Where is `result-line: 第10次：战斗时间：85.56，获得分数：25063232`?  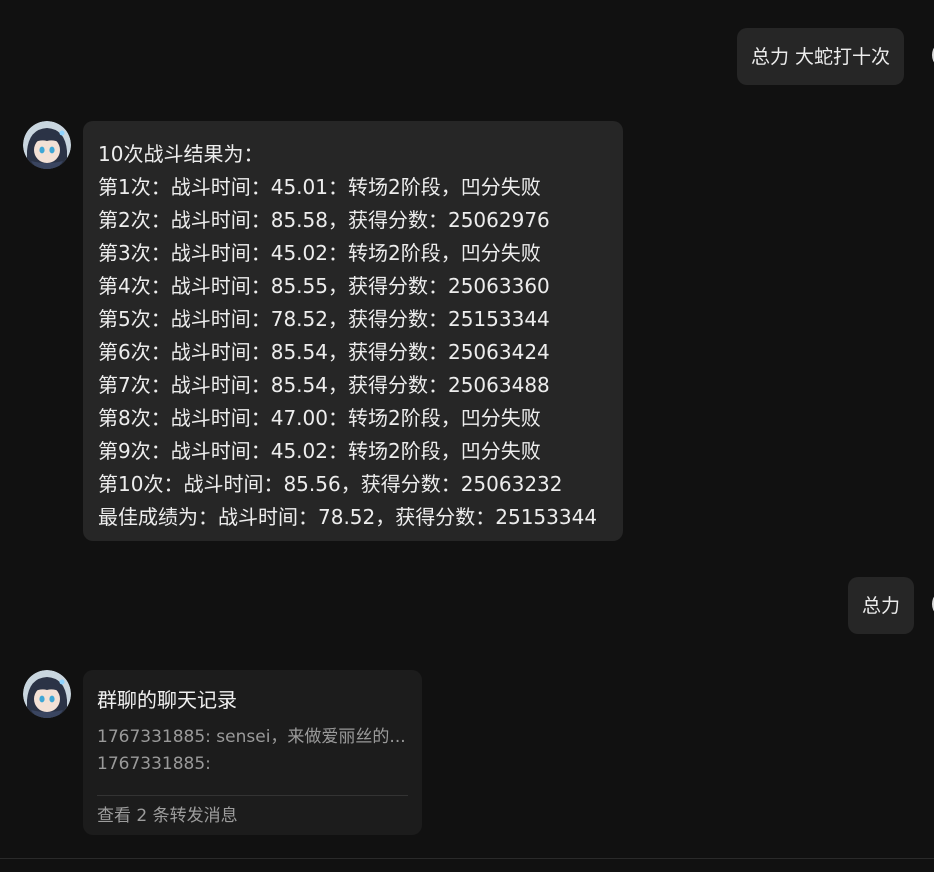
result-line: 第10次：战斗时间：85.56，获得分数：25063232 is located at coordinates (330, 484).